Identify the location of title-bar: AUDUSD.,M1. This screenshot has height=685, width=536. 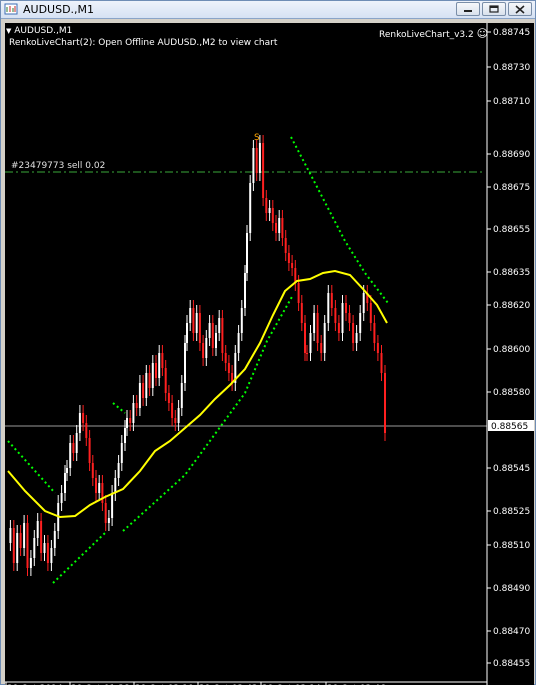
(268, 10).